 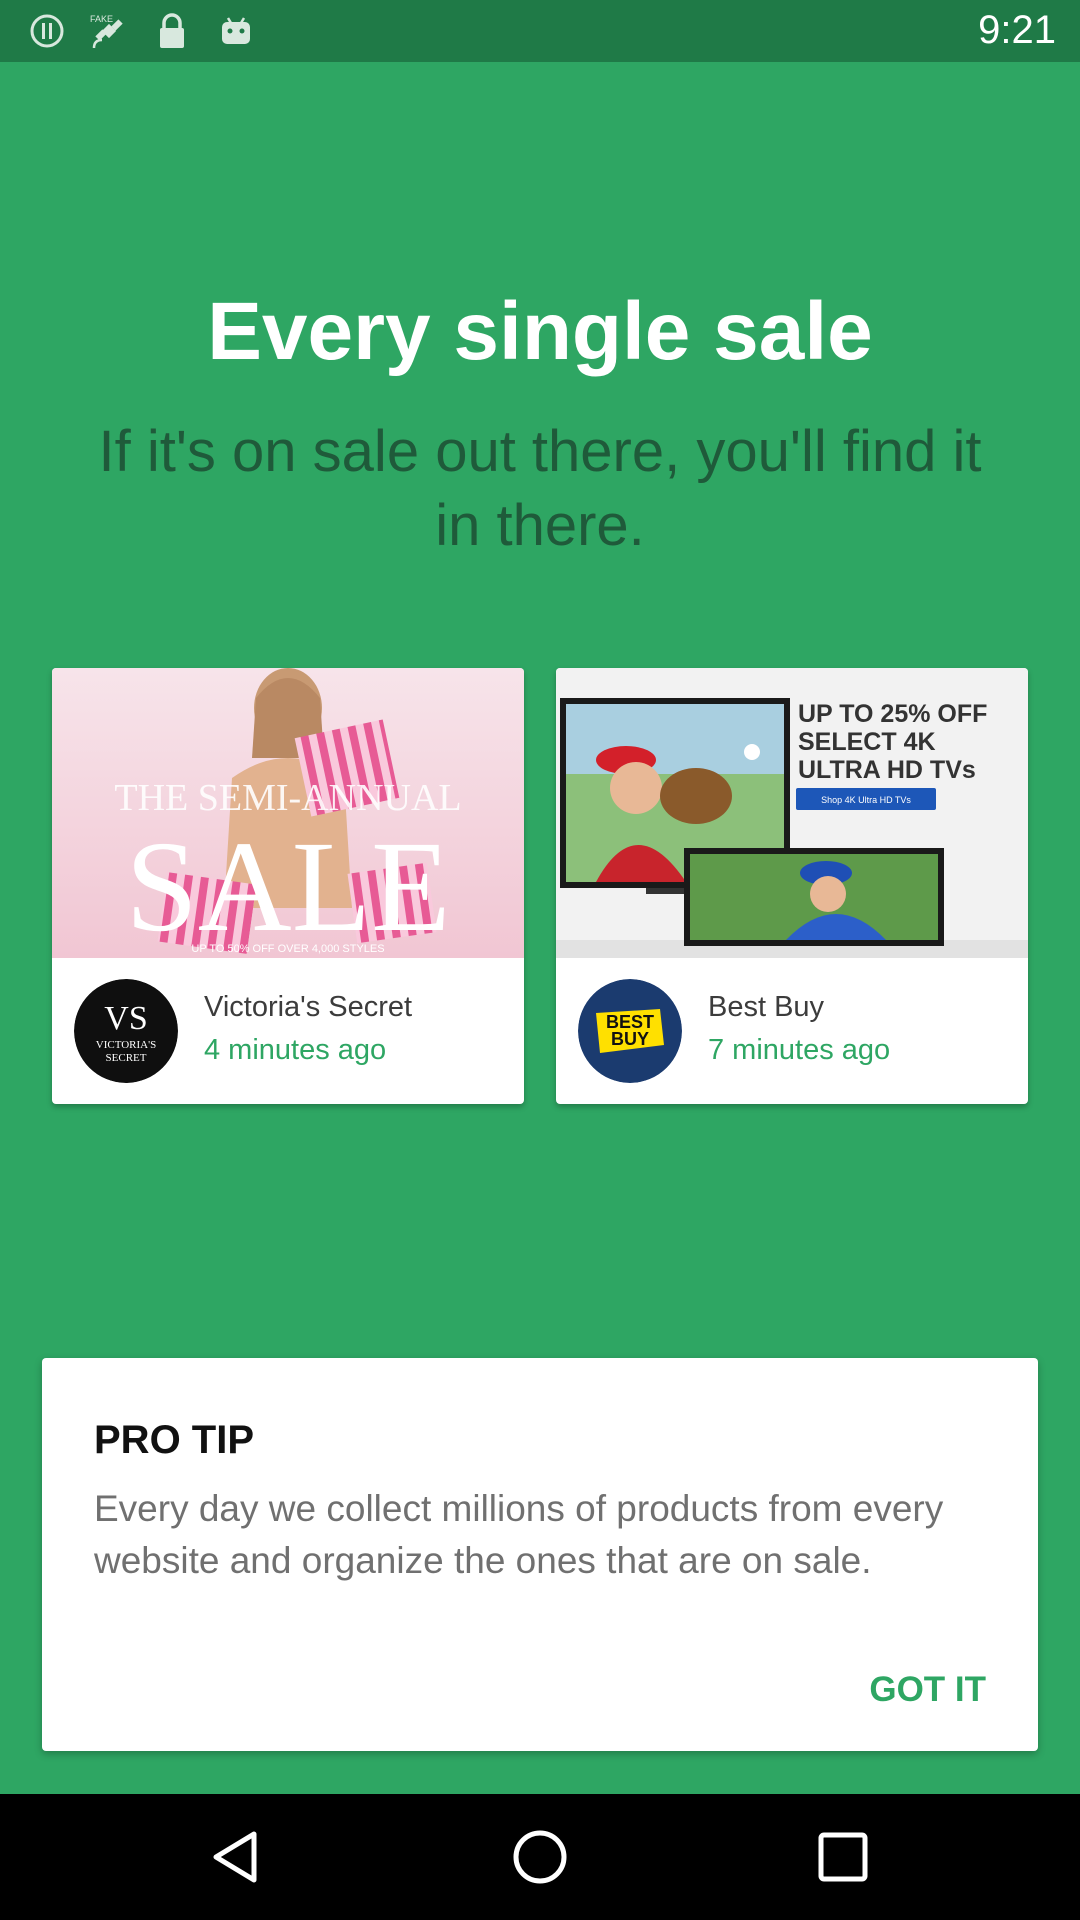 I want to click on svg-text: SECRET, so click(x=126, y=1058).